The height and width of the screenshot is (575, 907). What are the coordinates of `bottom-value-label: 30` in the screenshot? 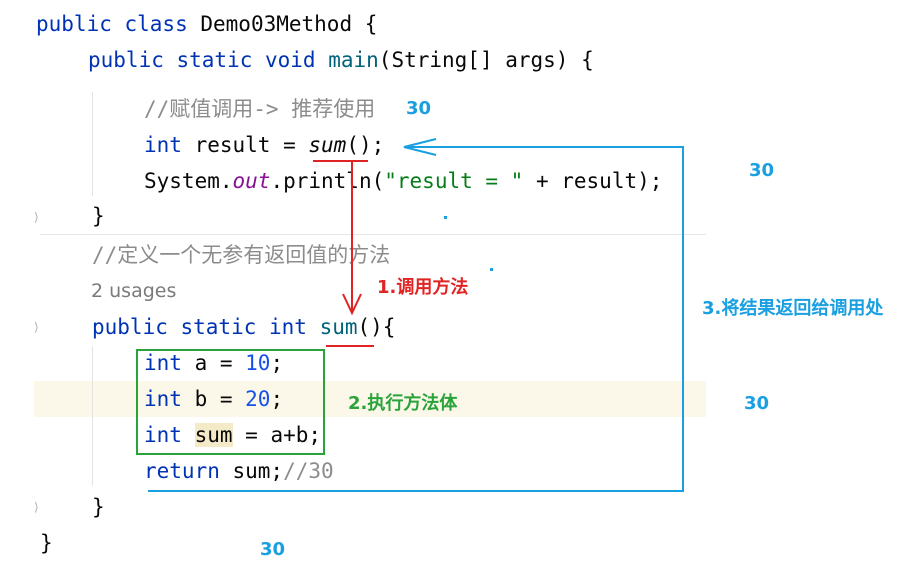 It's located at (273, 549).